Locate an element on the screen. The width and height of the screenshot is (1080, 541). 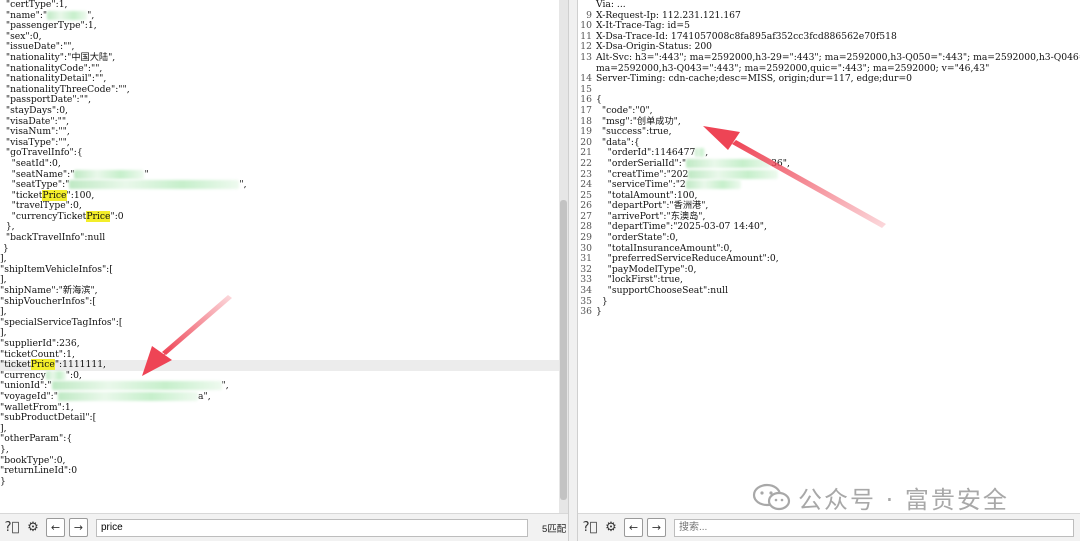
left-scrollbar is located at coordinates (563, 256).